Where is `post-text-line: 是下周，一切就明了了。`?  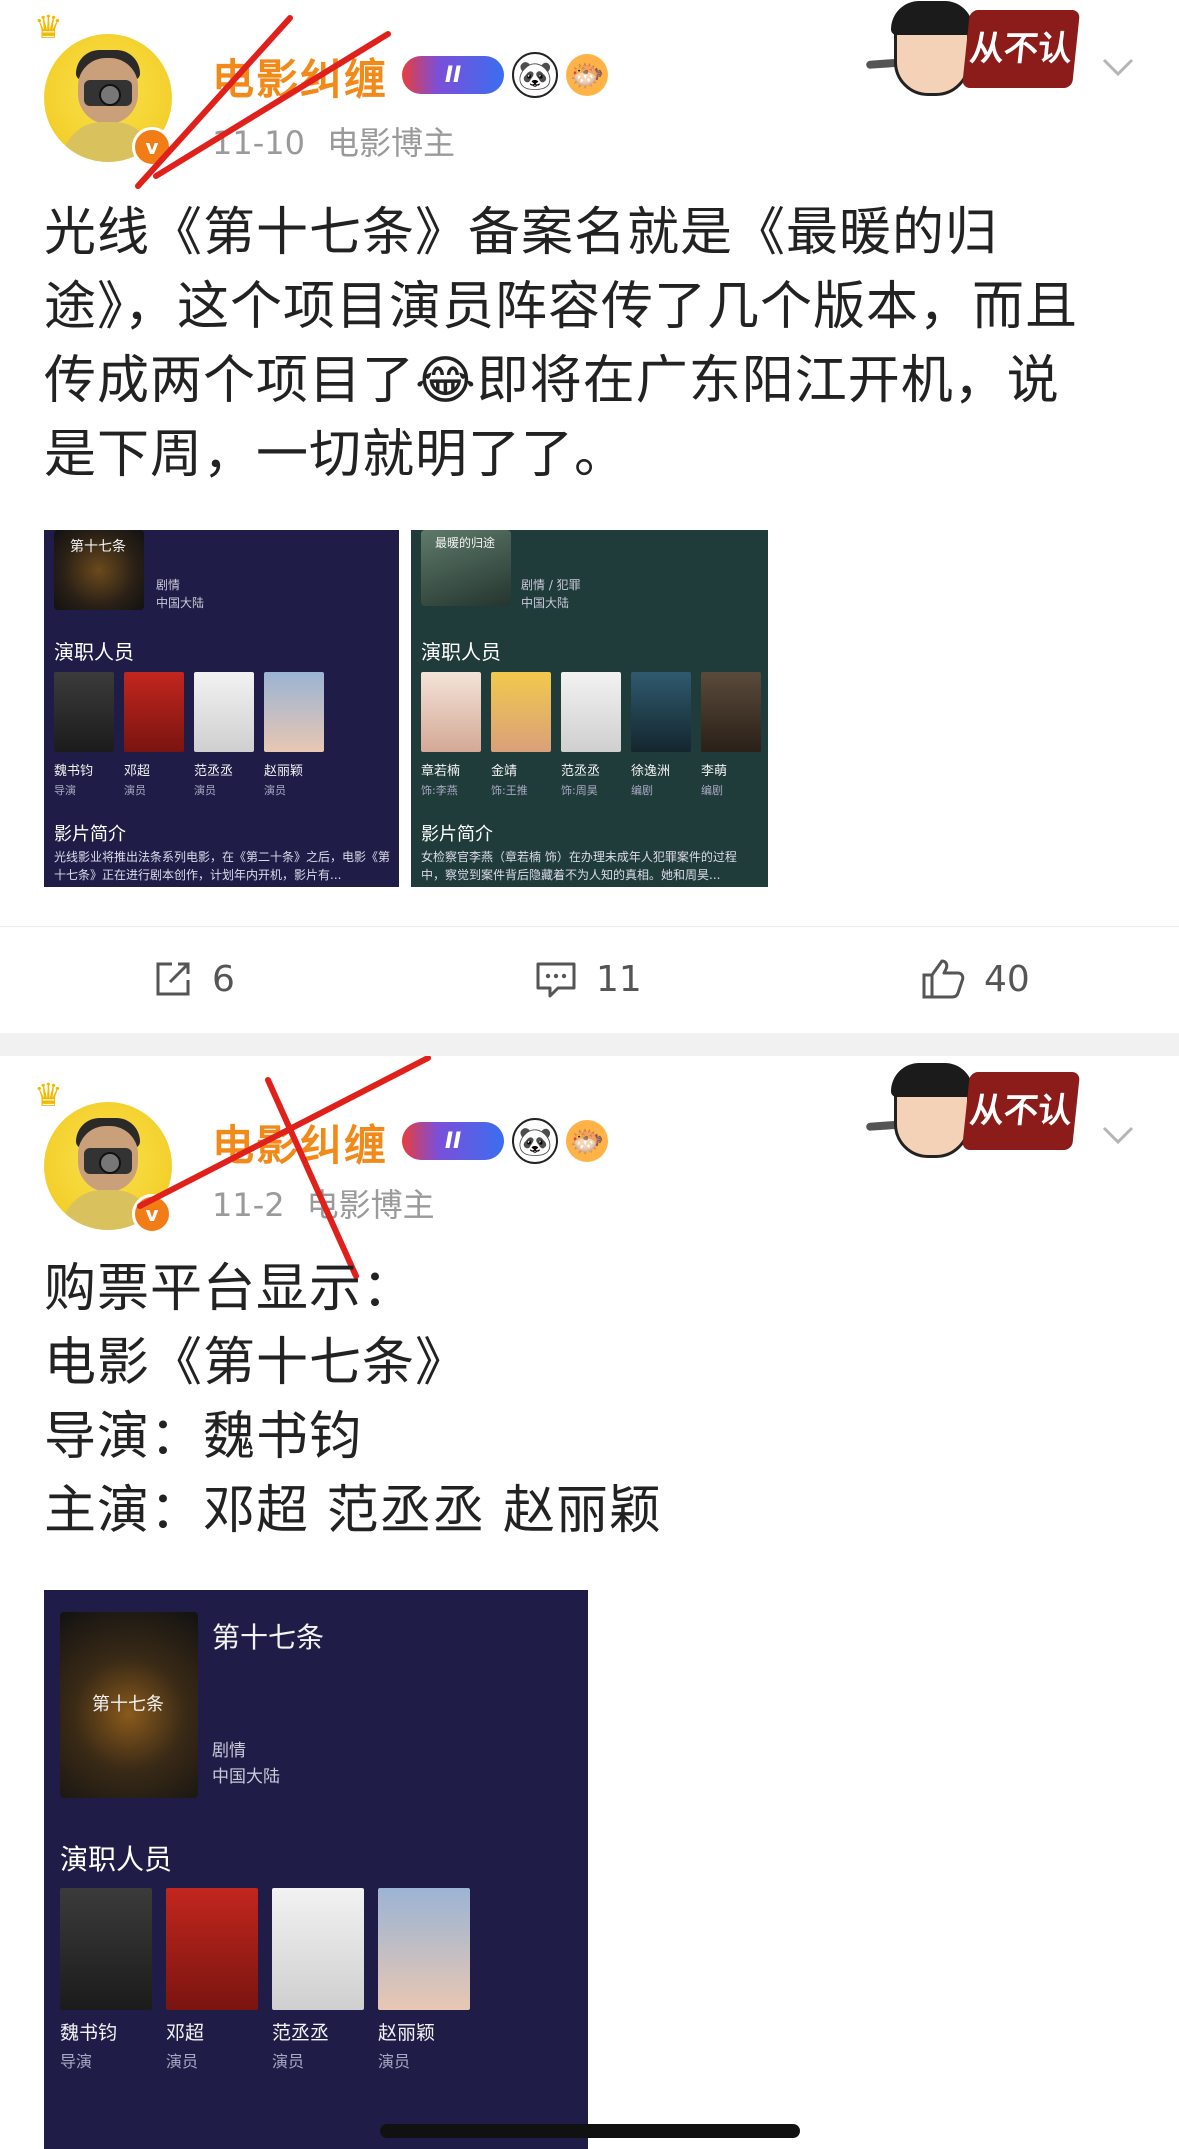
post-text-line: 是下周，一切就明了了。 is located at coordinates (336, 455).